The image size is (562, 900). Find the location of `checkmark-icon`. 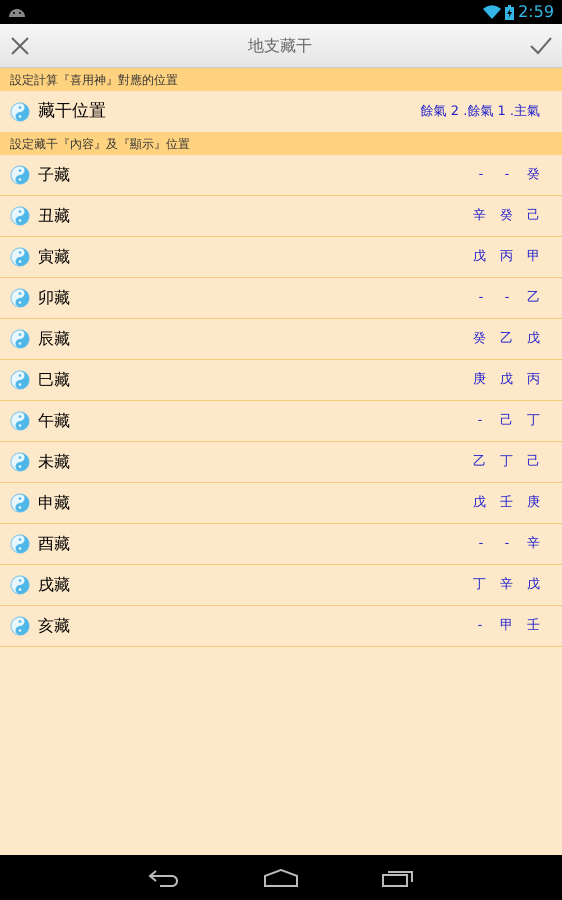

checkmark-icon is located at coordinates (541, 45).